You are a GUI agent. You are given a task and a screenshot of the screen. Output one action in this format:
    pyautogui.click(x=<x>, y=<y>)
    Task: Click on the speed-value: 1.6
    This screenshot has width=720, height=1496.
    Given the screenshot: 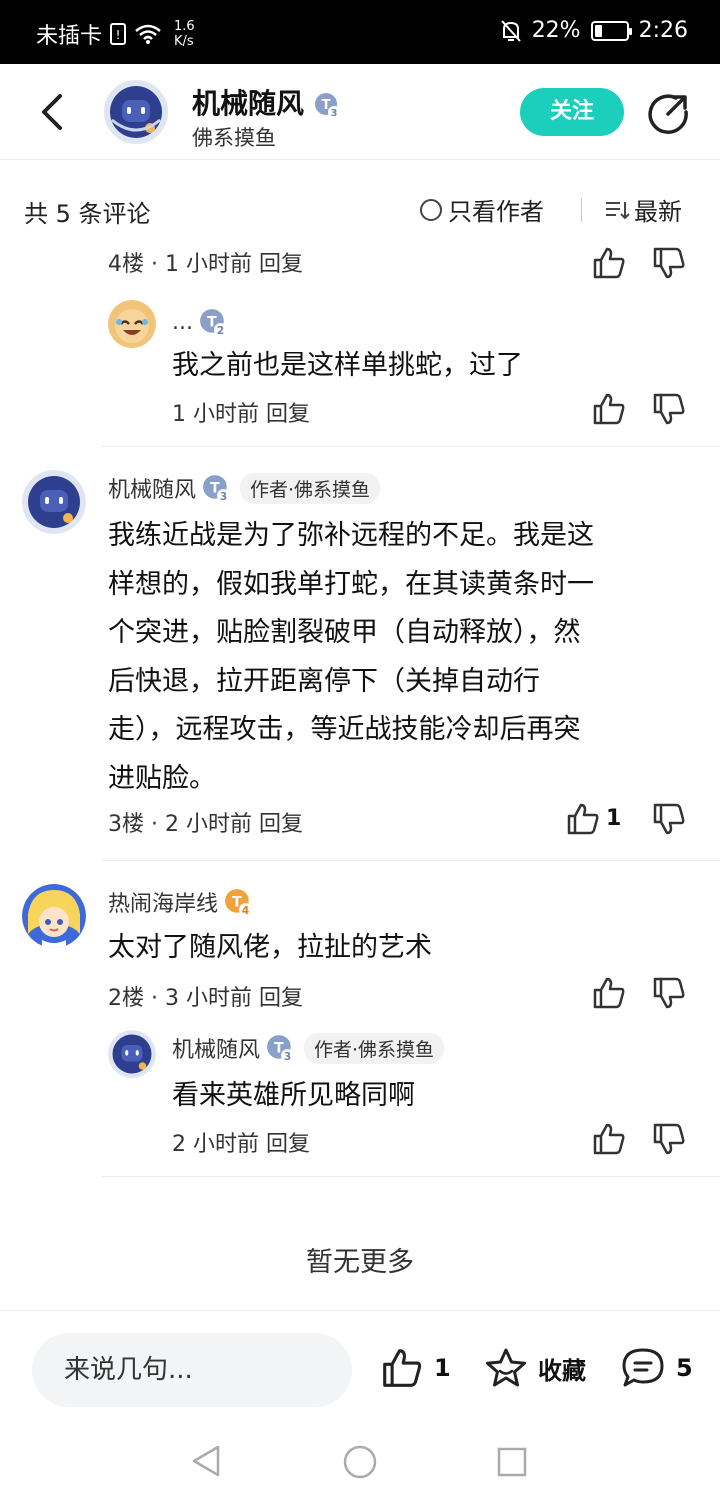 What is the action you would take?
    pyautogui.click(x=184, y=26)
    